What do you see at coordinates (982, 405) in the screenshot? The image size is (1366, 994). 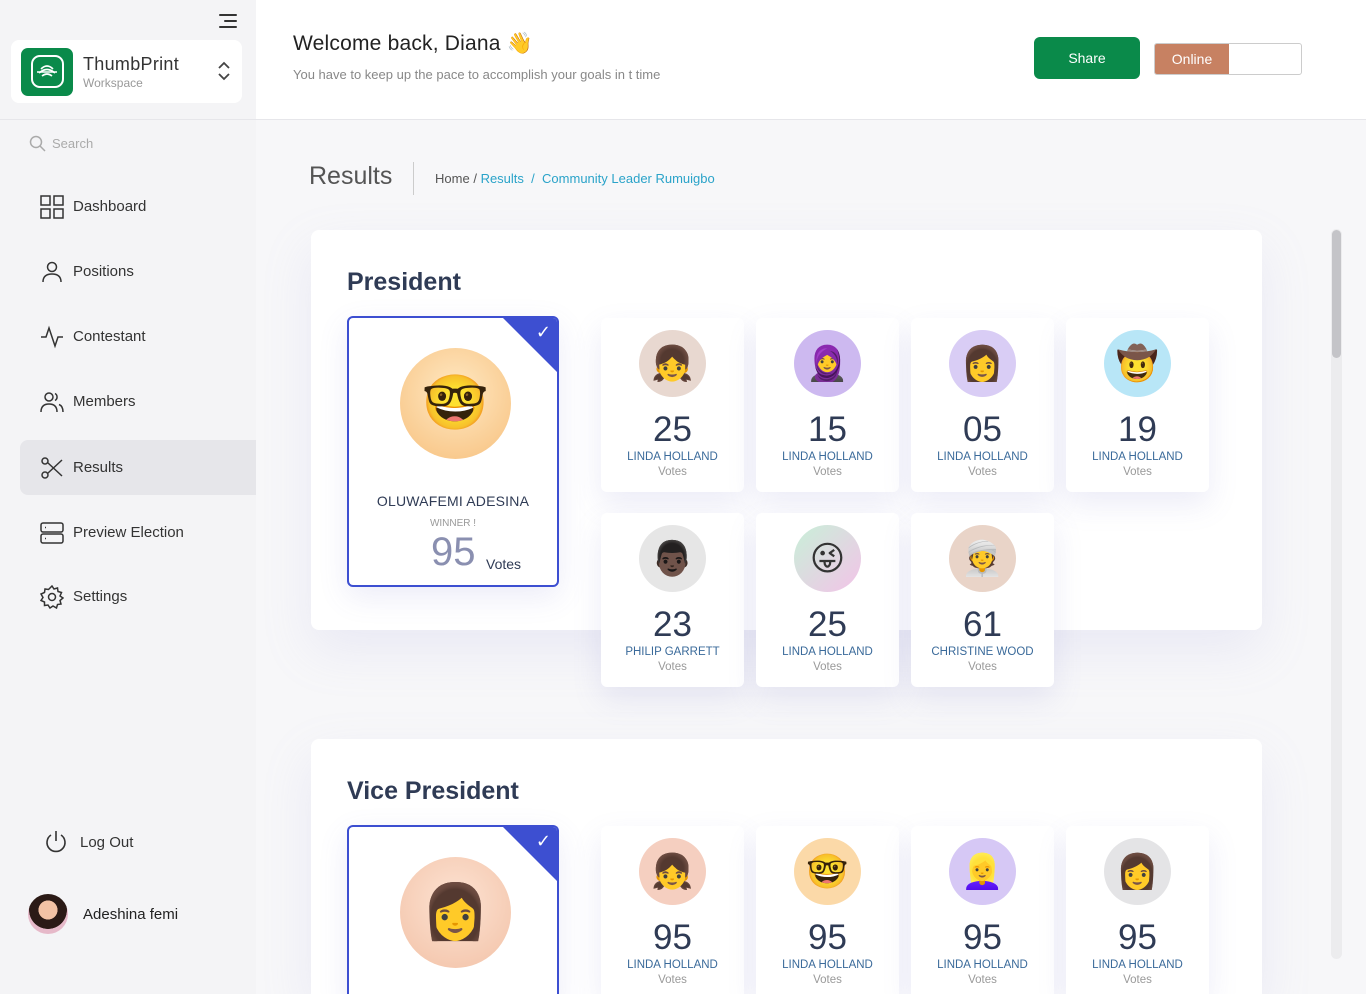 I see `candidate-card: 👩 05 LINDA HOLLAND Votes` at bounding box center [982, 405].